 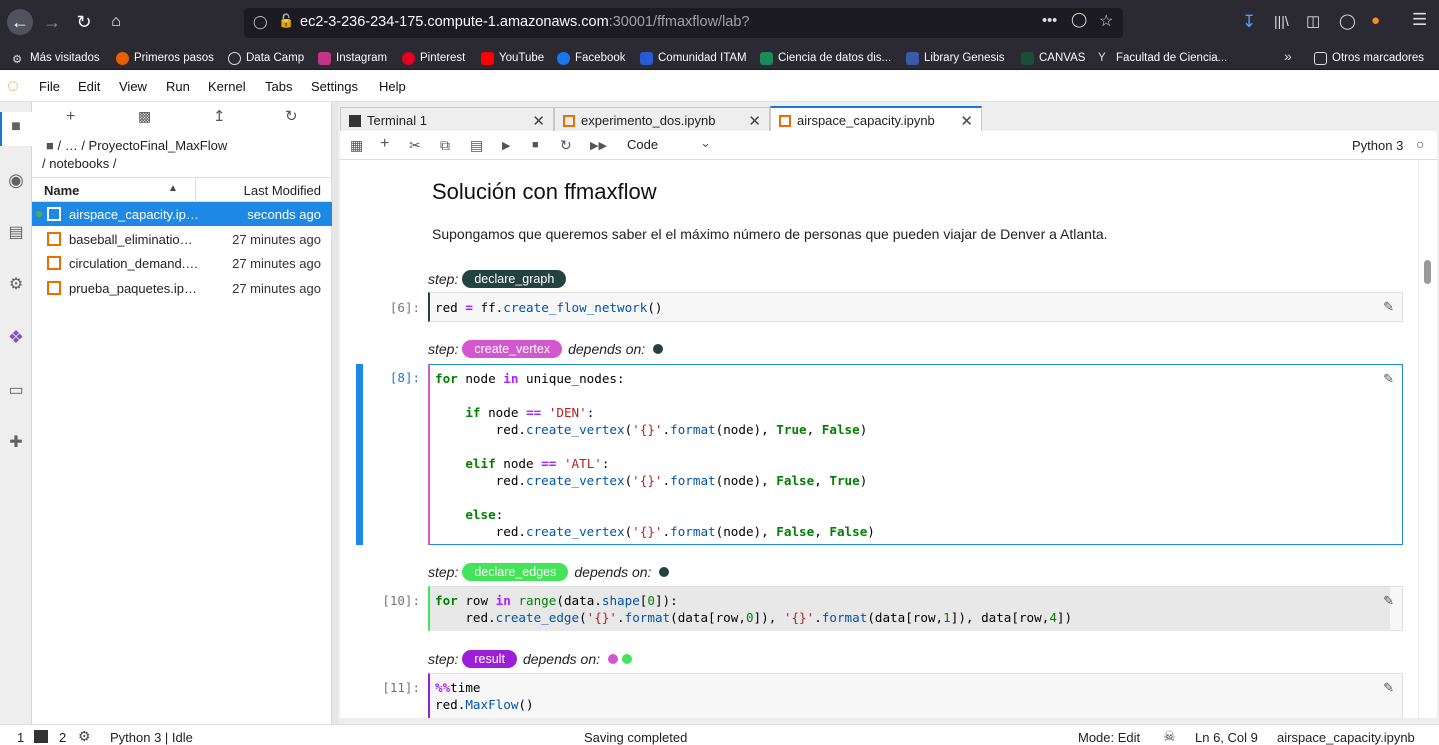 What do you see at coordinates (89, 86) in the screenshot?
I see `menu-edit: Edit` at bounding box center [89, 86].